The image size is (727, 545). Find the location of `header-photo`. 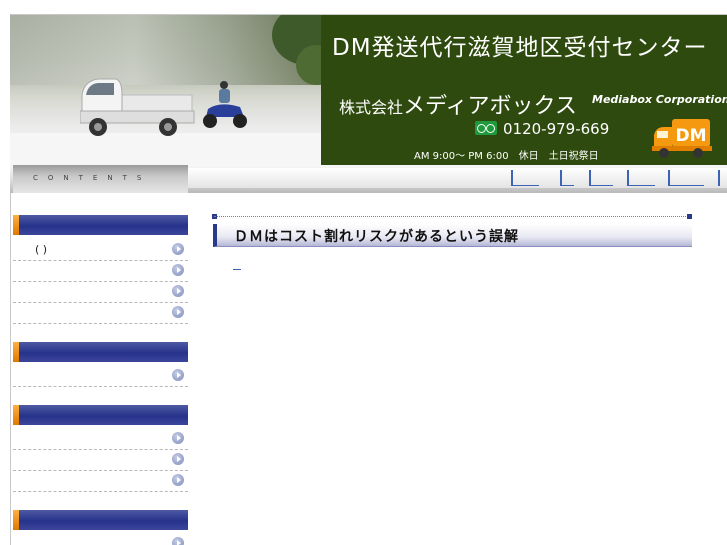

header-photo is located at coordinates (165, 90).